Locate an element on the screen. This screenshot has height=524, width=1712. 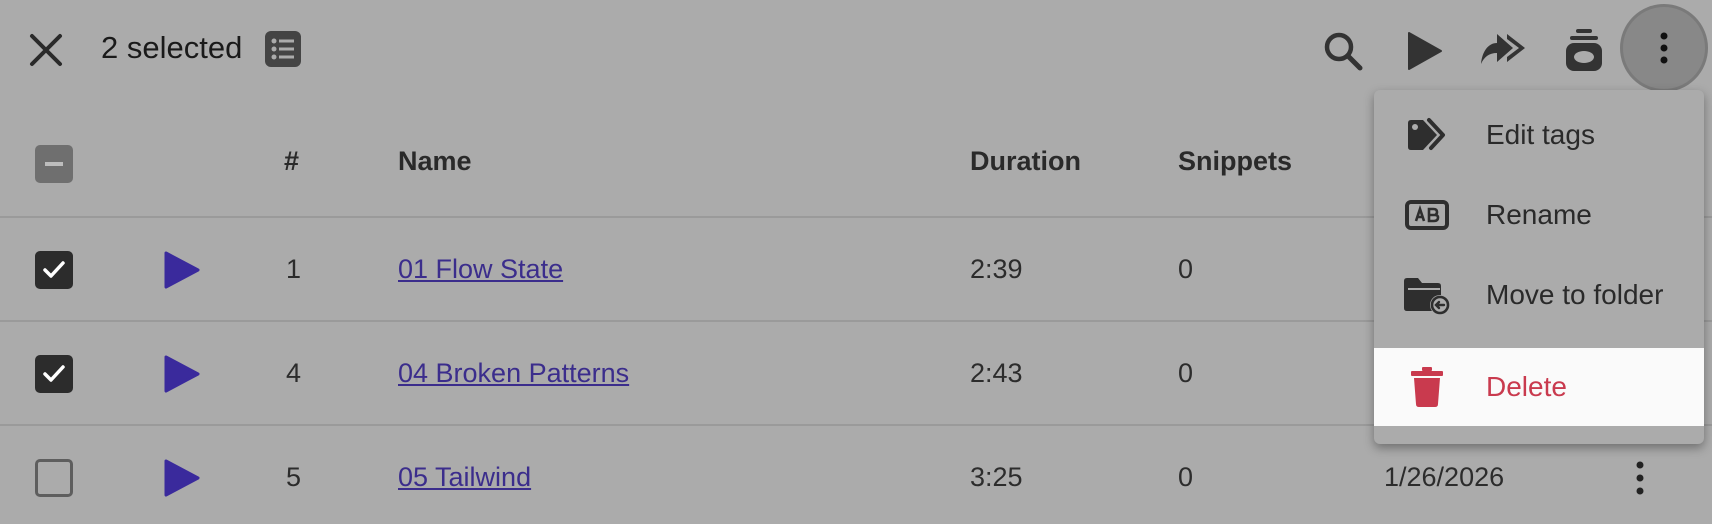
share-icon is located at coordinates (1503, 49).